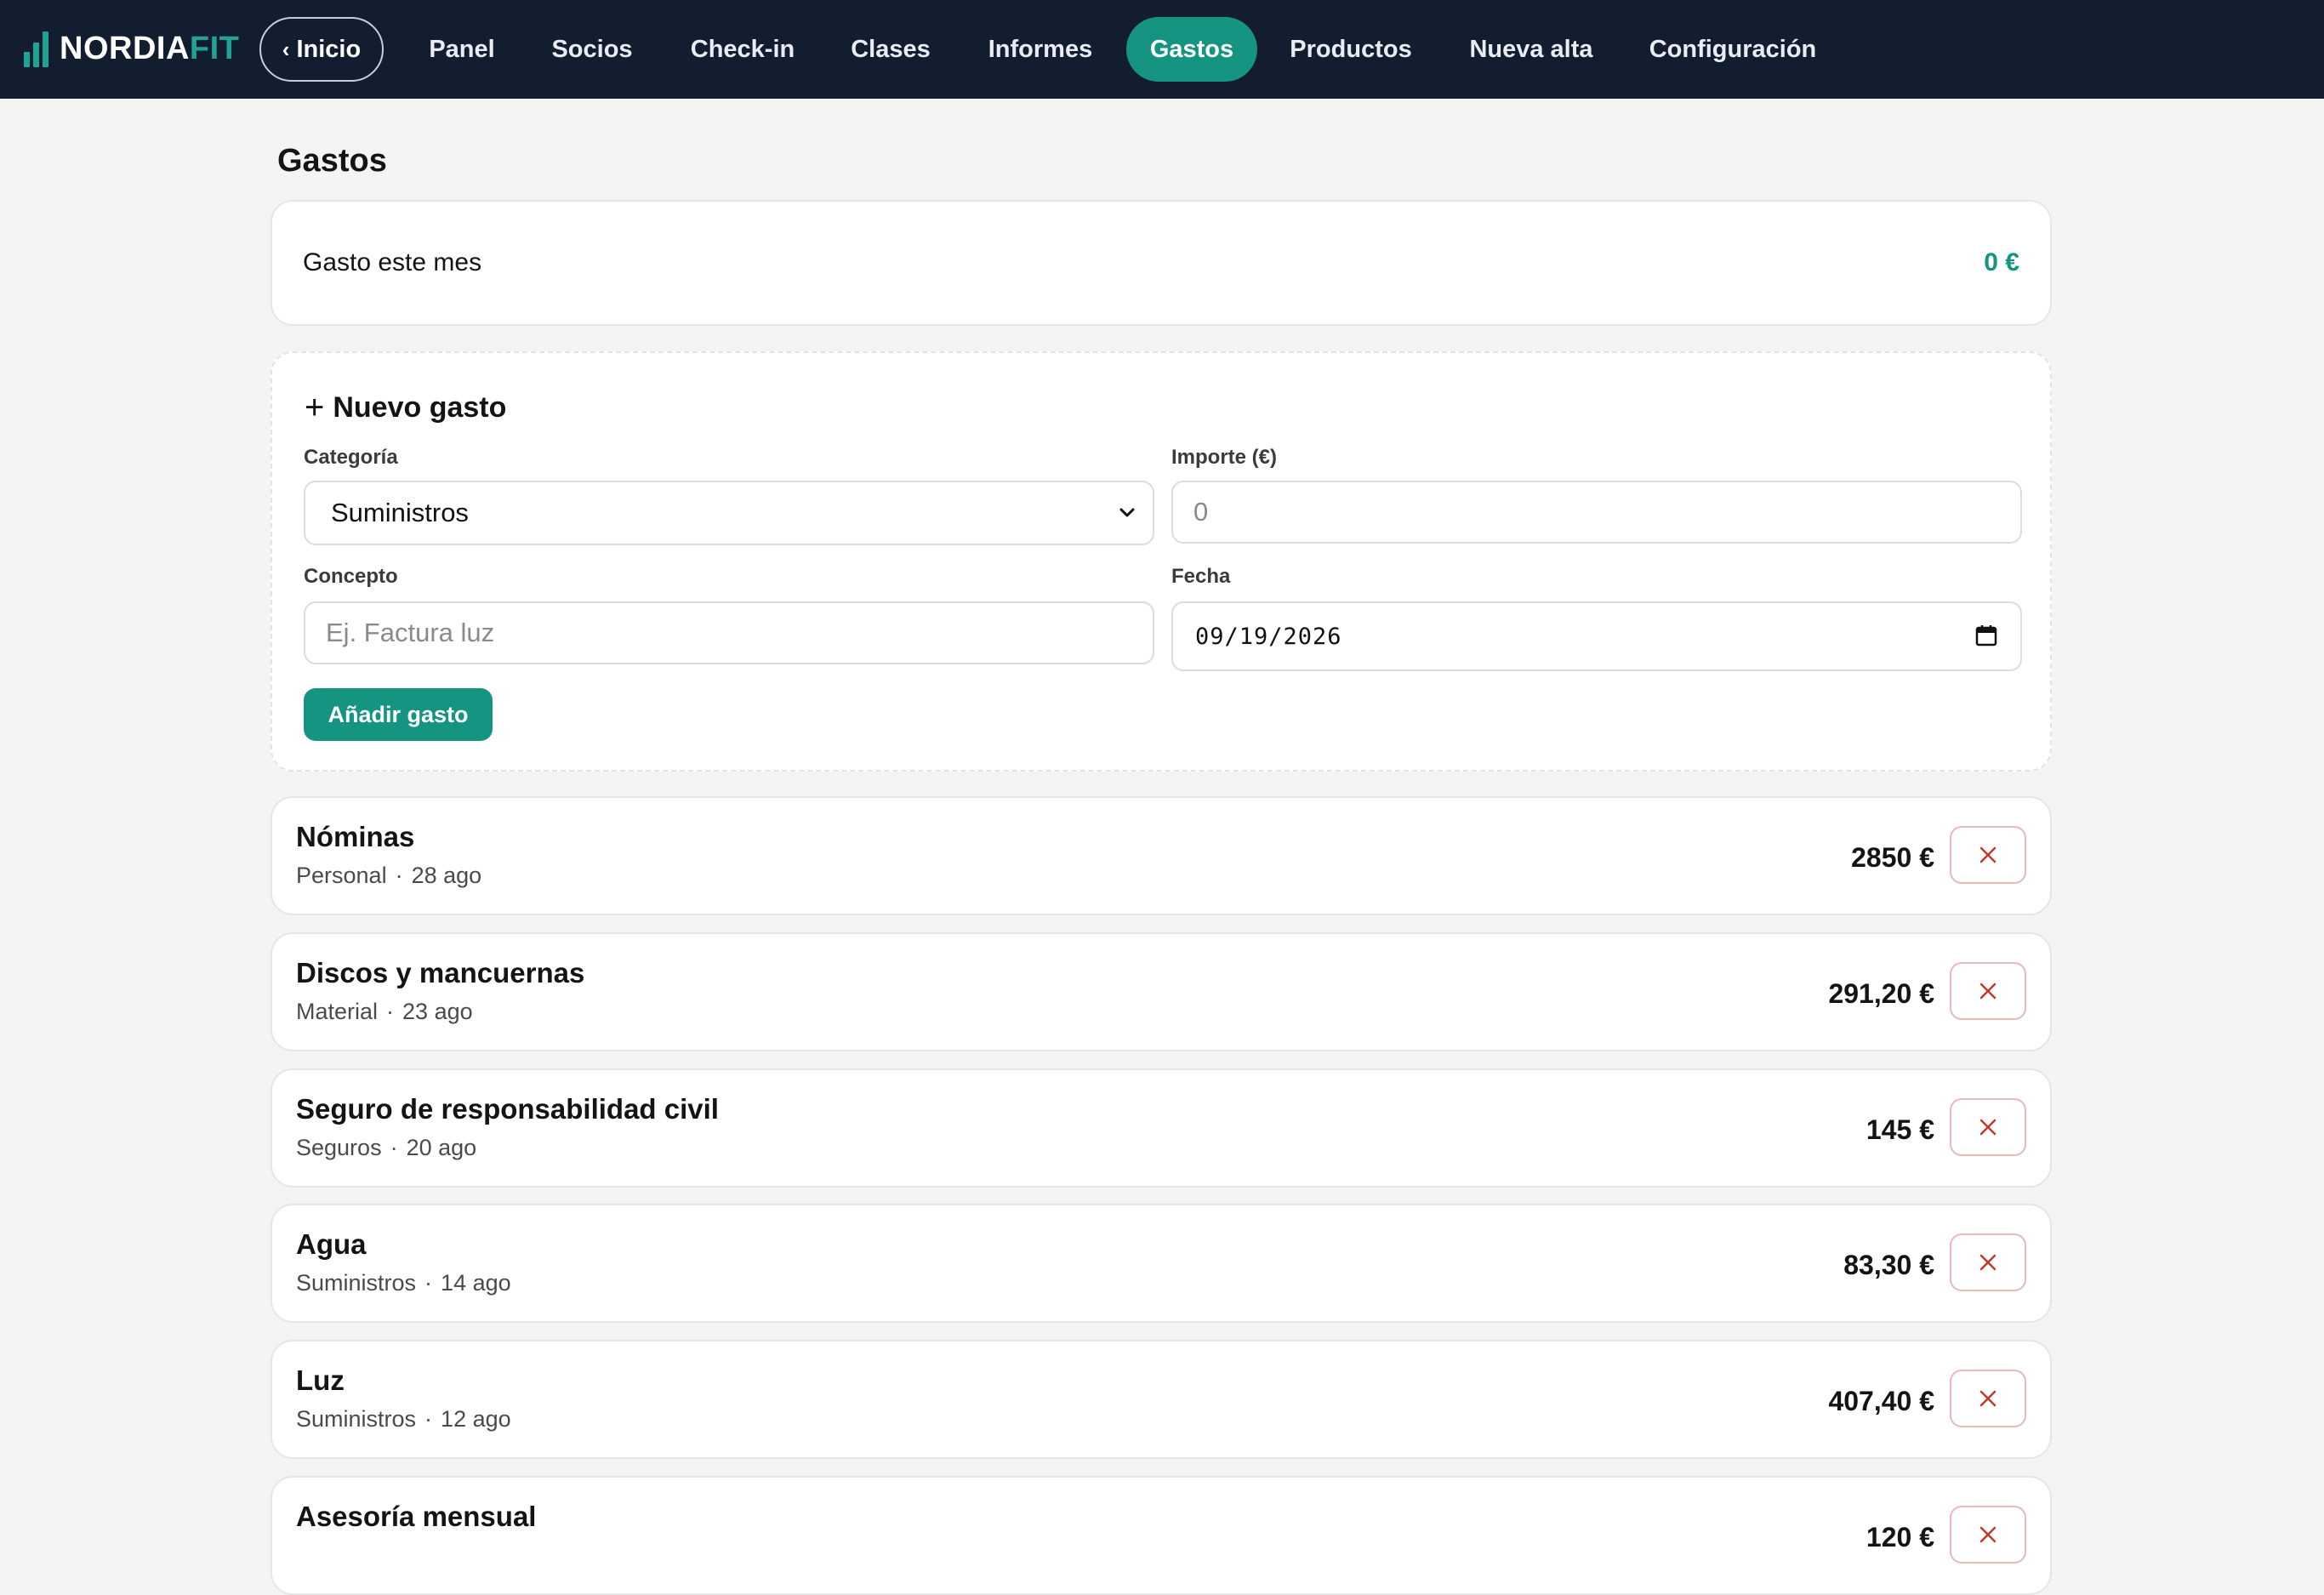 This screenshot has width=2324, height=1595. Describe the element at coordinates (36, 49) in the screenshot. I see `bar-chart-logo-icon` at that location.